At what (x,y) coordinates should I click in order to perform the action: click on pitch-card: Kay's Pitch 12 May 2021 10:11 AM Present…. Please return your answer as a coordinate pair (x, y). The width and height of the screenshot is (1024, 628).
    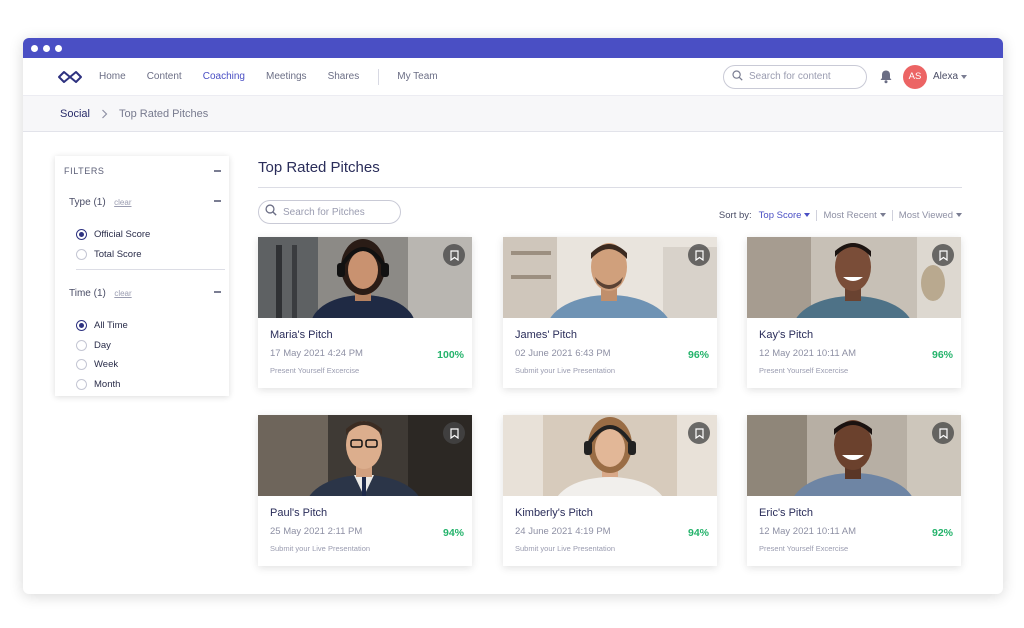
    Looking at the image, I should click on (854, 312).